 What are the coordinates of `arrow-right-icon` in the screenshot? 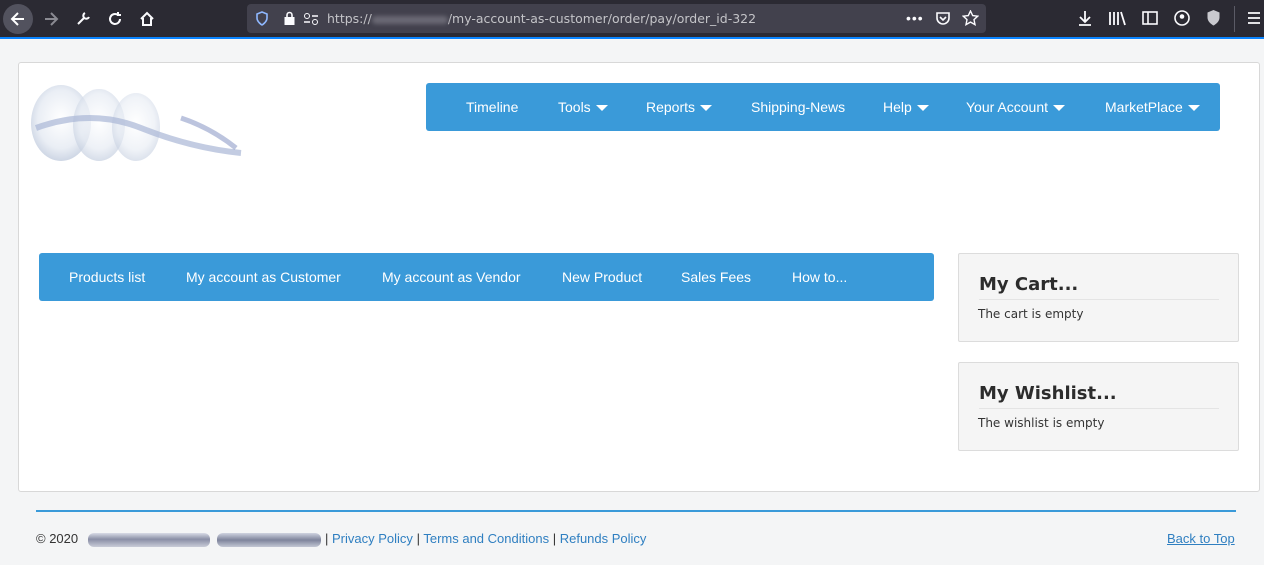 It's located at (52, 19).